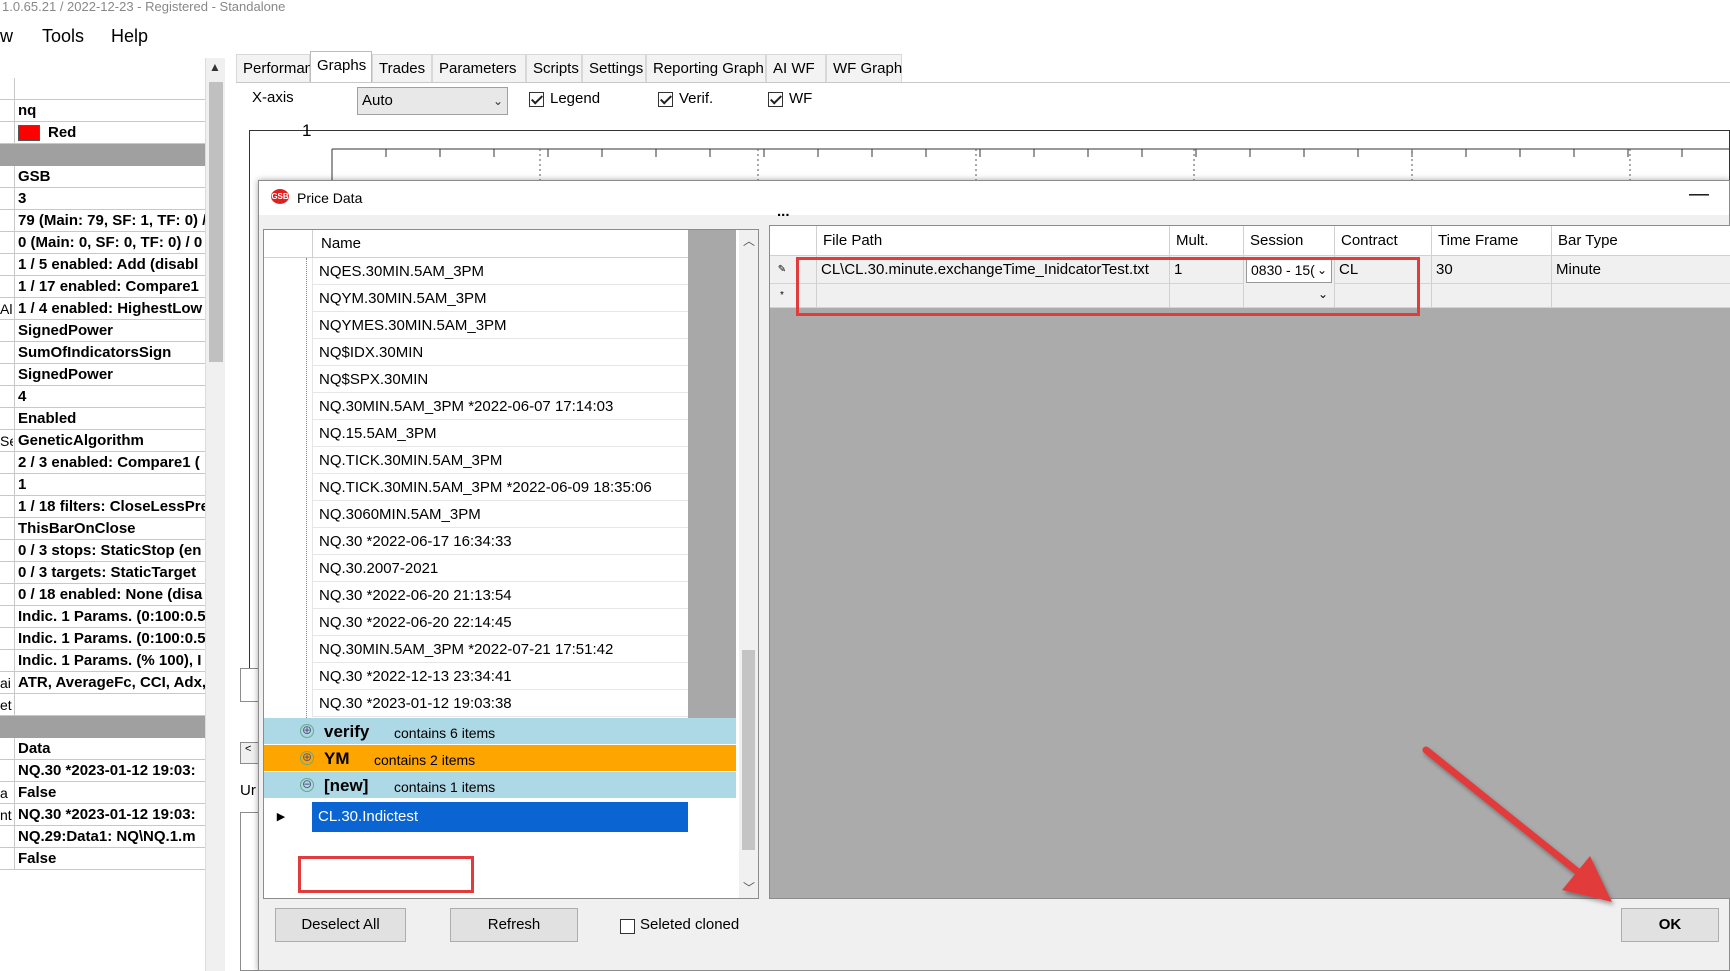 This screenshot has height=971, width=1730. What do you see at coordinates (109, 111) in the screenshot?
I see `property-value: nq` at bounding box center [109, 111].